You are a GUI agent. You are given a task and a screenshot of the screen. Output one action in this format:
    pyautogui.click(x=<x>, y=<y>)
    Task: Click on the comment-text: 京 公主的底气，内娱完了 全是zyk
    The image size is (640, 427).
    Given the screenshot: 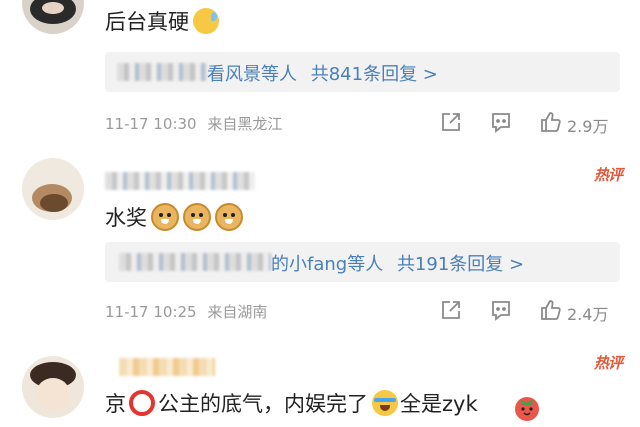 What is the action you would take?
    pyautogui.click(x=291, y=403)
    